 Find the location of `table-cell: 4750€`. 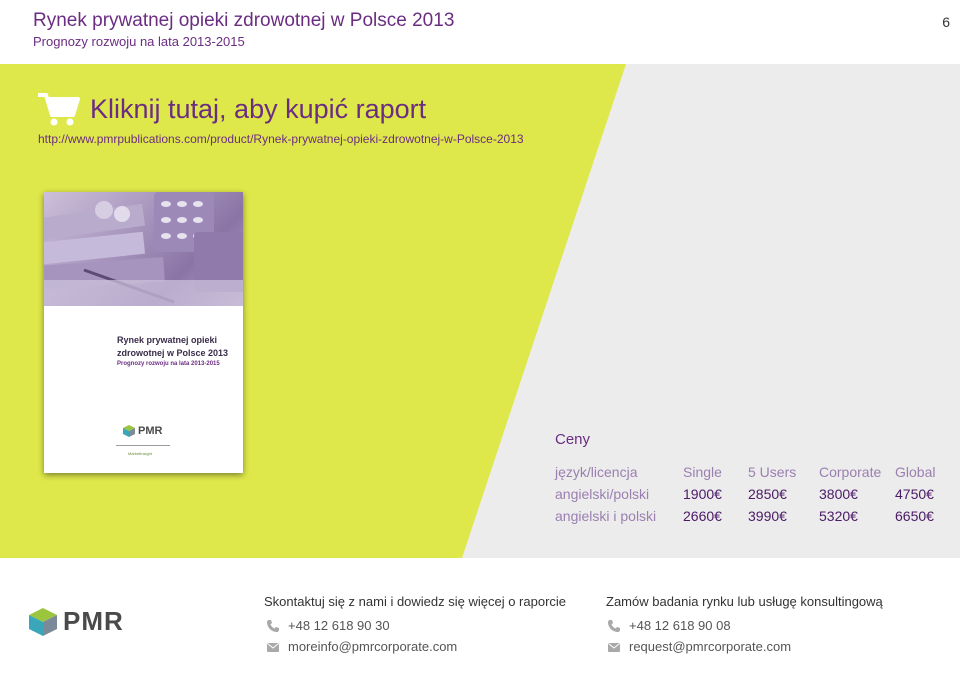

table-cell: 4750€ is located at coordinates (914, 494).